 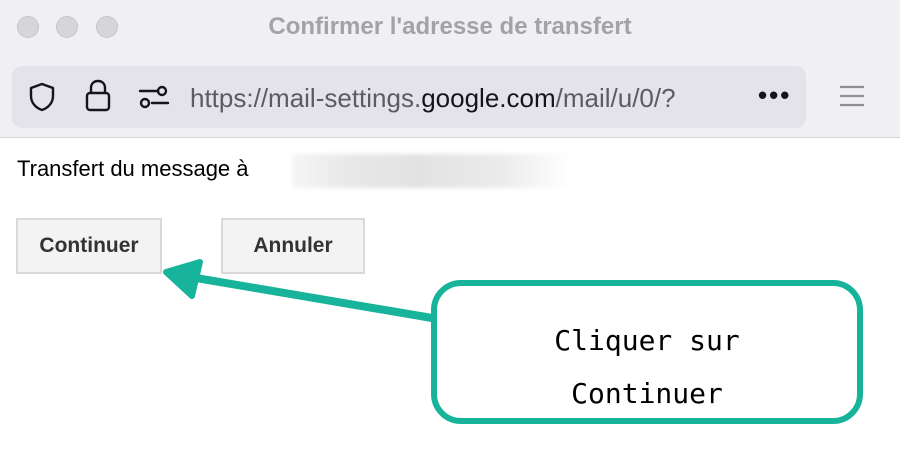 What do you see at coordinates (647, 393) in the screenshot?
I see `callout-line-2: Continuer` at bounding box center [647, 393].